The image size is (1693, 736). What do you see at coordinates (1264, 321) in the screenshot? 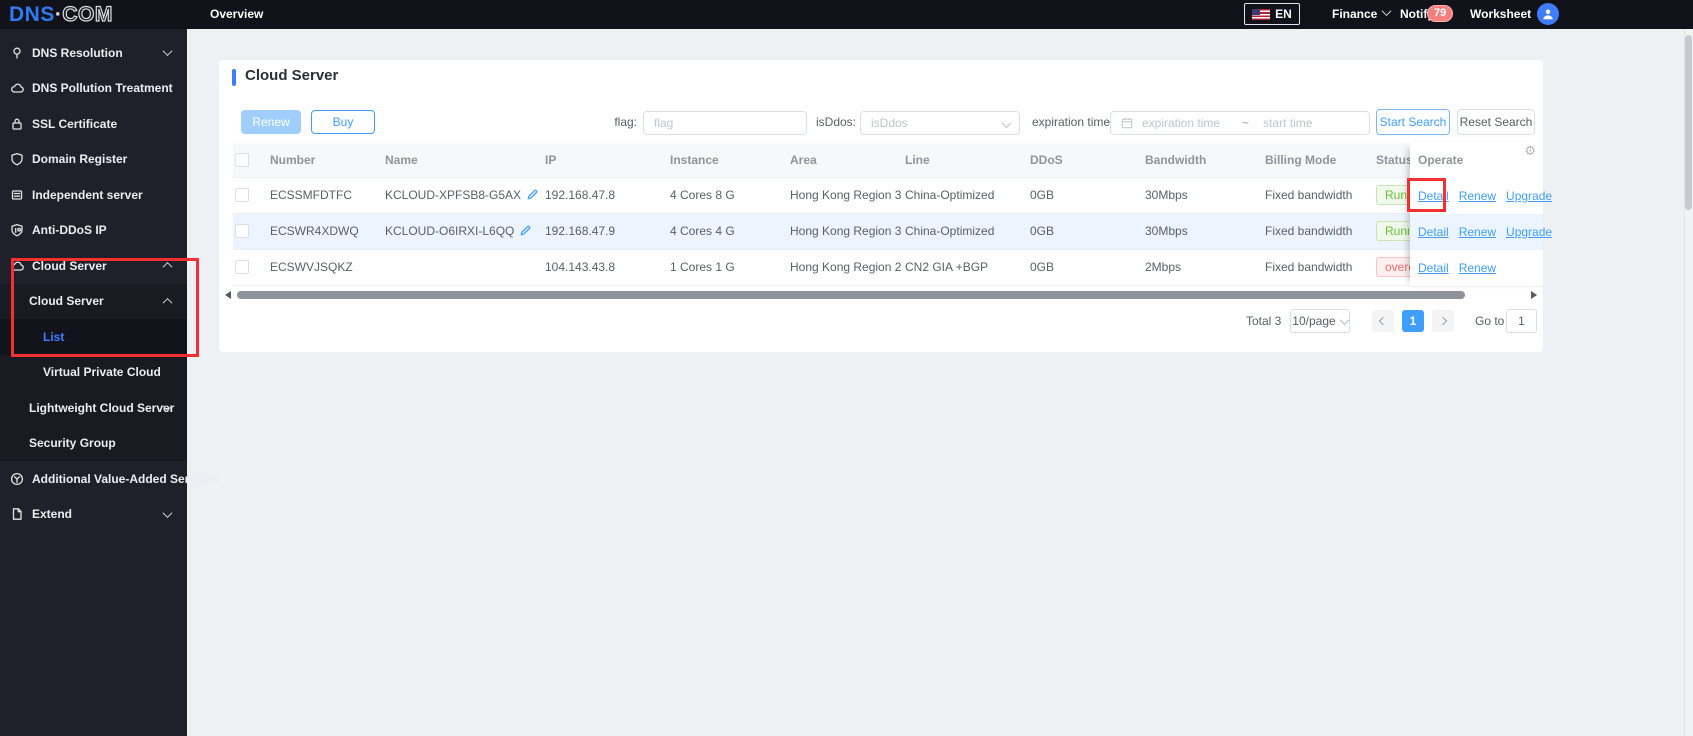
I see `pagination-total: Total 3` at bounding box center [1264, 321].